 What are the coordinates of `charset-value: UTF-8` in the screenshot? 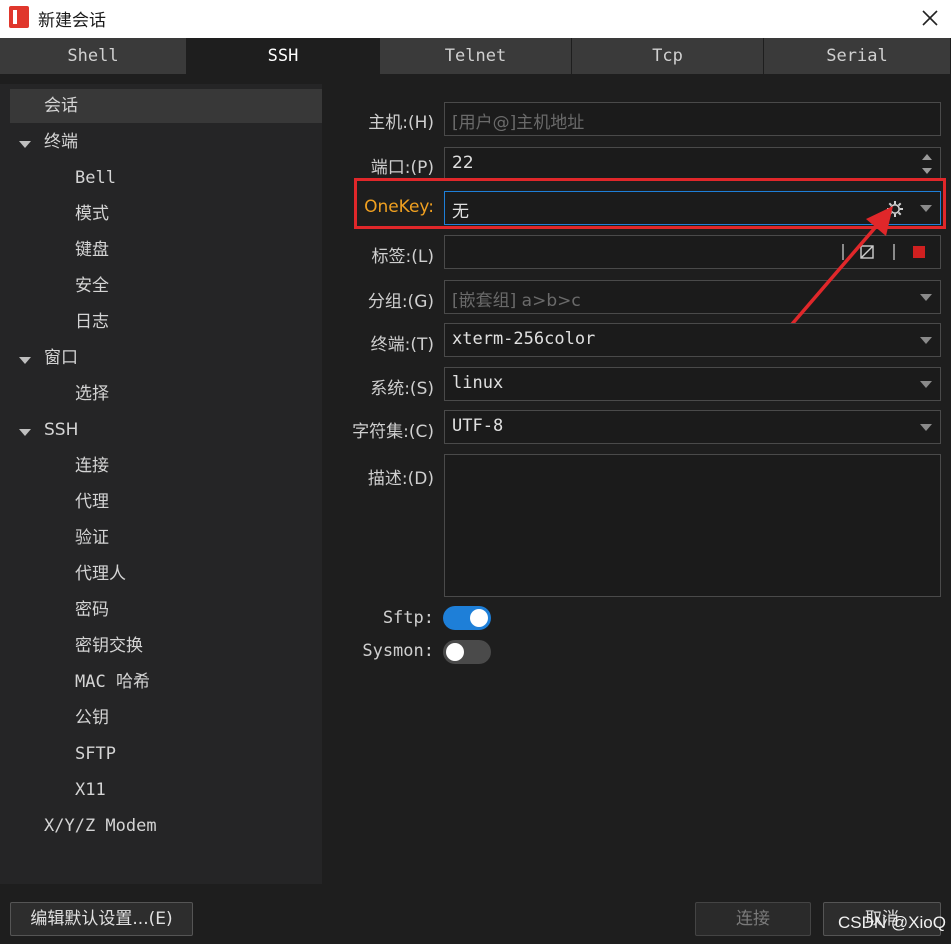 It's located at (478, 426).